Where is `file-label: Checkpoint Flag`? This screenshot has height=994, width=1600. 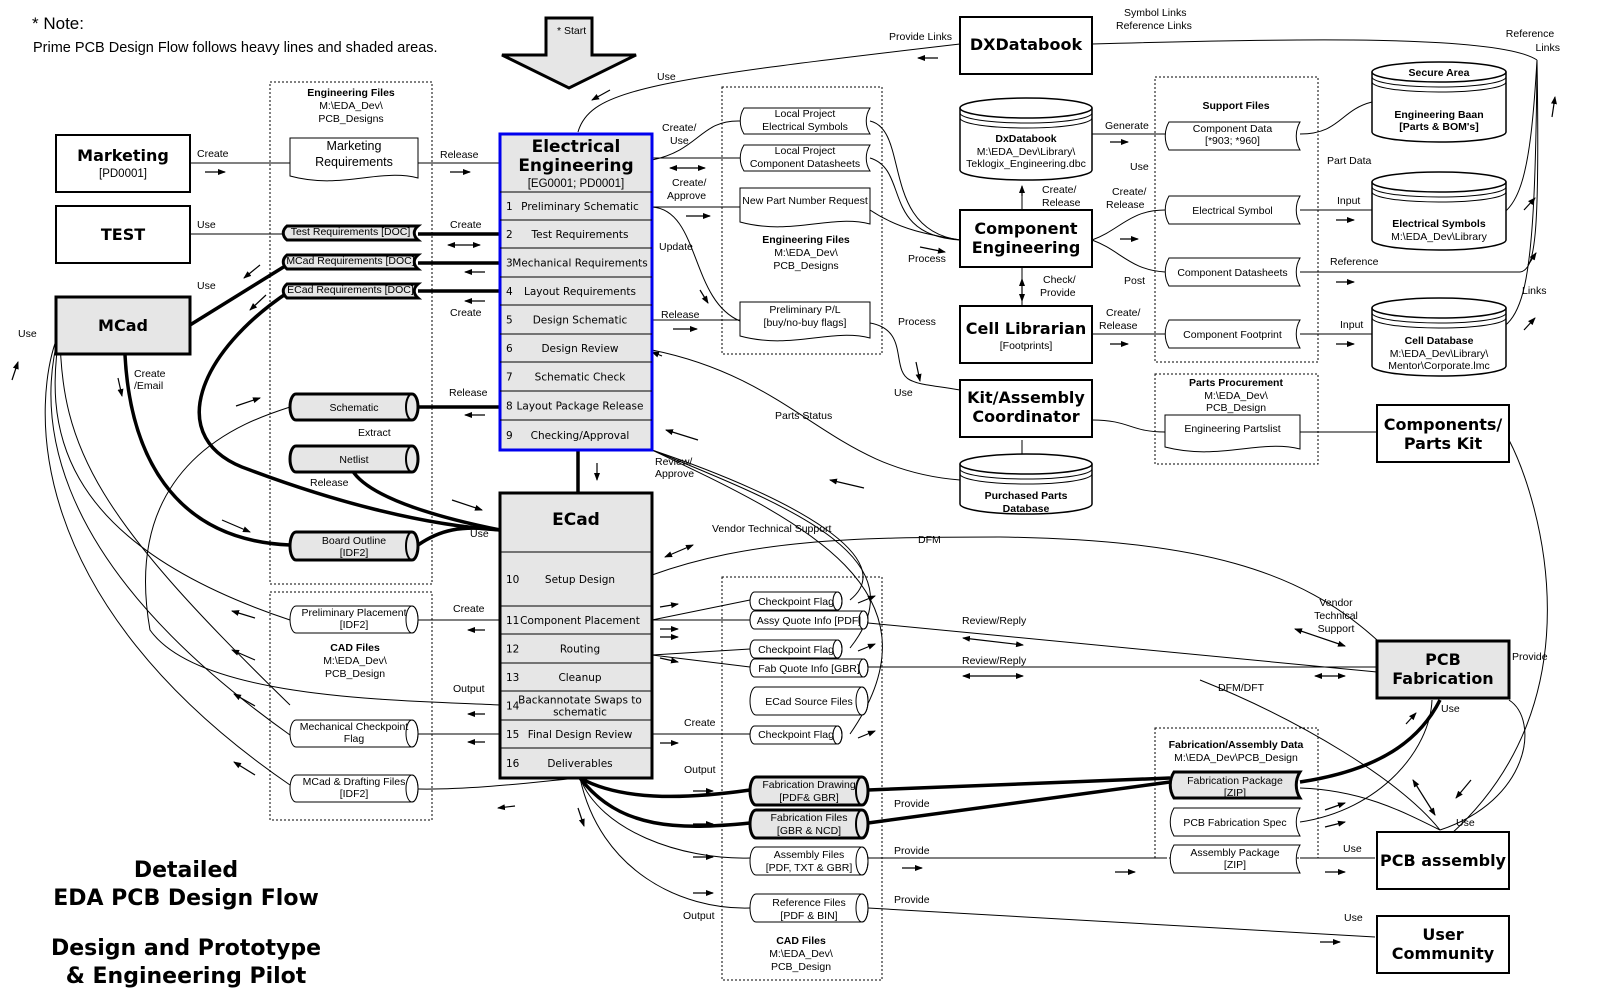
file-label: Checkpoint Flag is located at coordinates (796, 602).